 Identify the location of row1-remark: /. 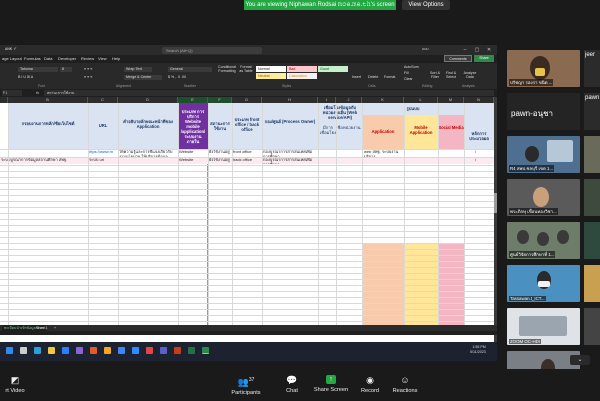
(483, 153).